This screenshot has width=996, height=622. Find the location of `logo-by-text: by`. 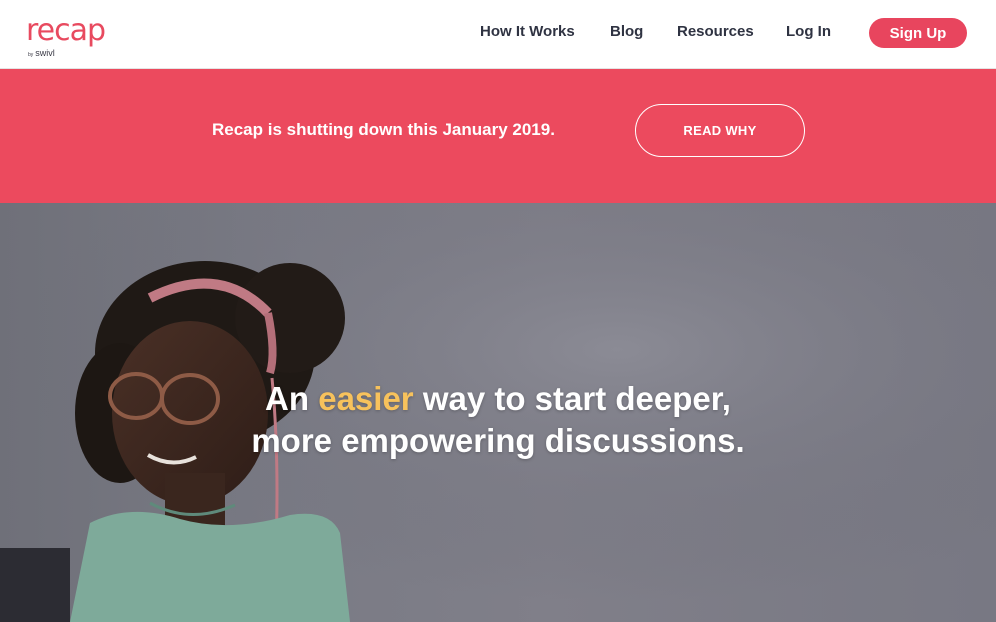

logo-by-text: by is located at coordinates (31, 55).